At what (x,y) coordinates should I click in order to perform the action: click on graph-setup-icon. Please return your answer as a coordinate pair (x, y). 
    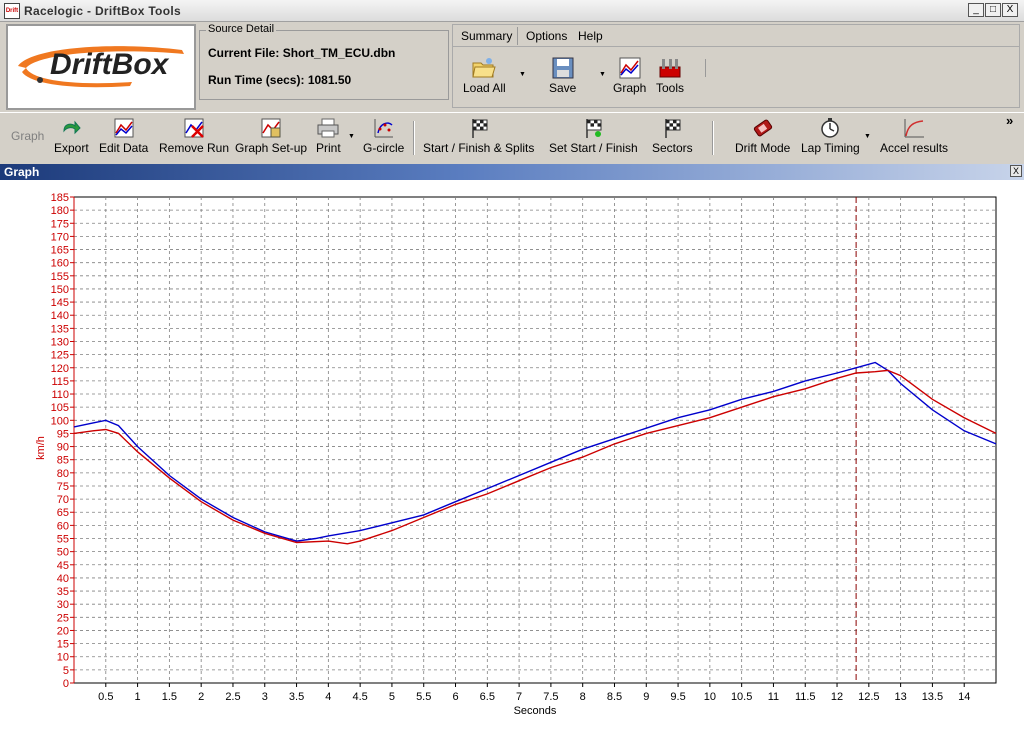
    Looking at the image, I should click on (271, 128).